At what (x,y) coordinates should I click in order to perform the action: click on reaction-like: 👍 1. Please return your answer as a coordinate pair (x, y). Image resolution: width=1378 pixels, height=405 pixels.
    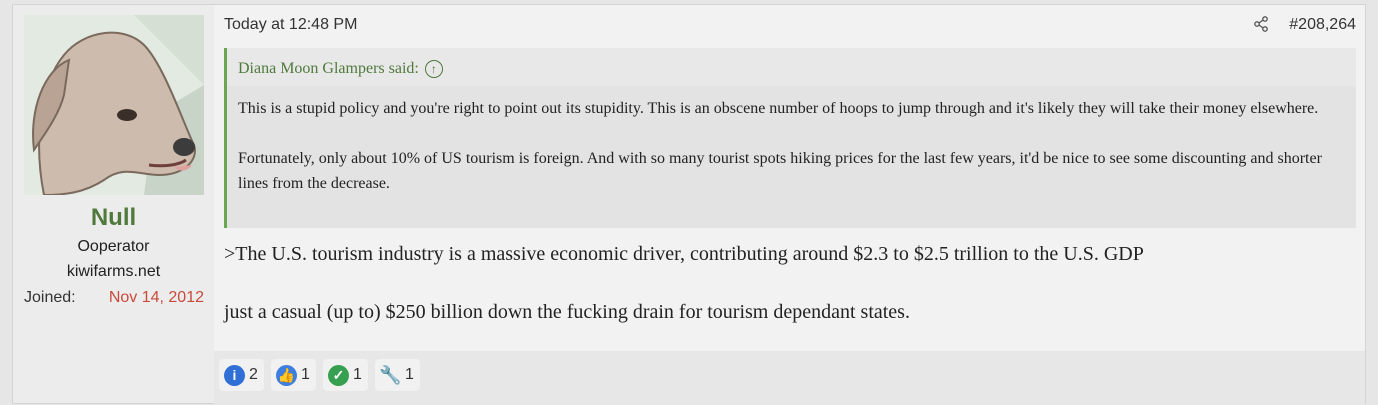
    Looking at the image, I should click on (293, 375).